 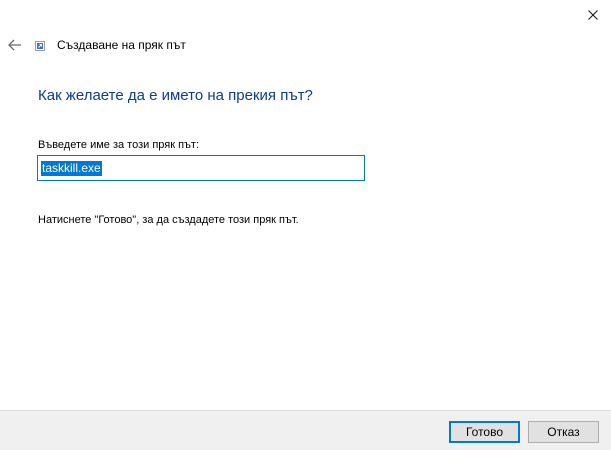 I want to click on arrow-left-icon, so click(x=14, y=45).